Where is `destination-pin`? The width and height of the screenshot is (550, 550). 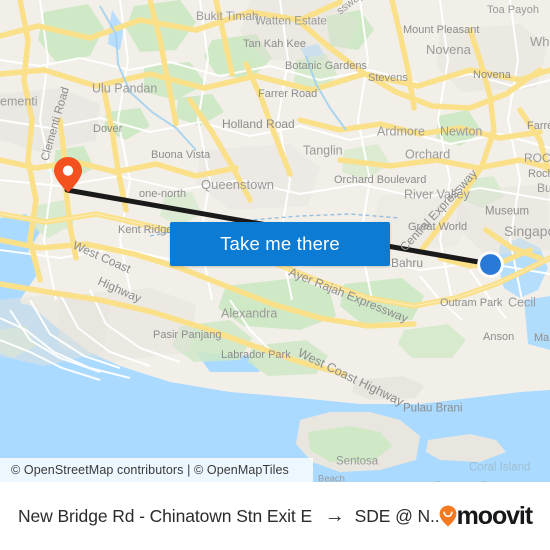 destination-pin is located at coordinates (68, 175).